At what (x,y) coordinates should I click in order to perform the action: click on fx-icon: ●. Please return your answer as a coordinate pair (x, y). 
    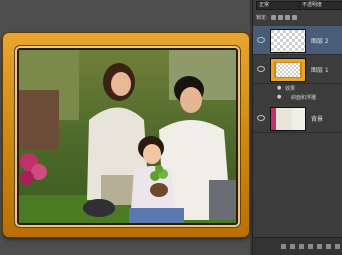
    Looking at the image, I should click on (279, 88).